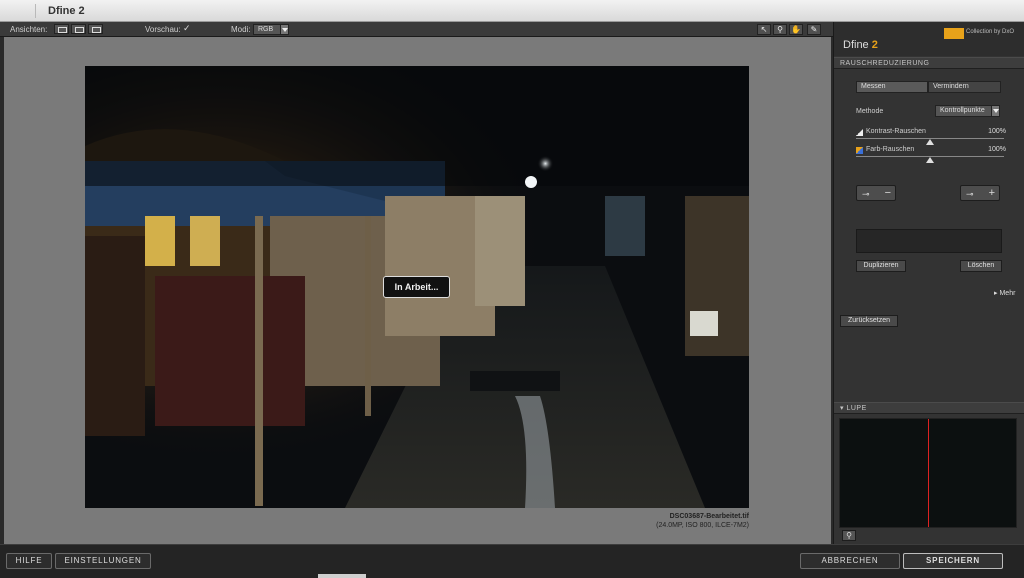 This screenshot has width=1024, height=578. I want to click on control-point-list, so click(929, 241).